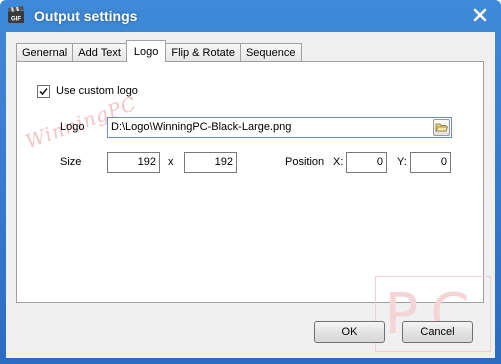 The width and height of the screenshot is (501, 364). Describe the element at coordinates (45, 52) in the screenshot. I see `tab-general: Genernal` at that location.